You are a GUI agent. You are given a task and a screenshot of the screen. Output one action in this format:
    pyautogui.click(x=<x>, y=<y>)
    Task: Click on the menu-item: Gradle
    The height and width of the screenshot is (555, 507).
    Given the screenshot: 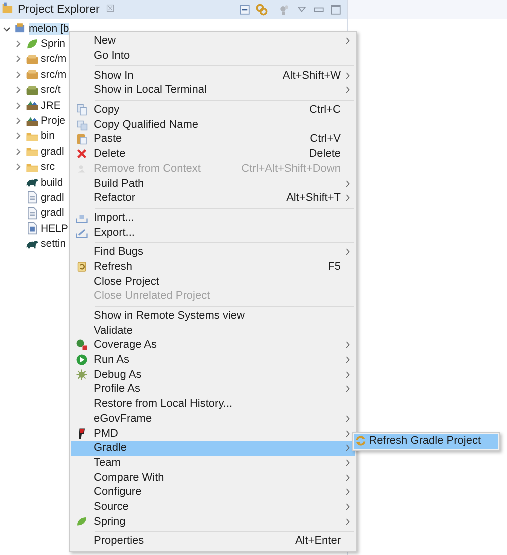 What is the action you would take?
    pyautogui.click(x=213, y=448)
    